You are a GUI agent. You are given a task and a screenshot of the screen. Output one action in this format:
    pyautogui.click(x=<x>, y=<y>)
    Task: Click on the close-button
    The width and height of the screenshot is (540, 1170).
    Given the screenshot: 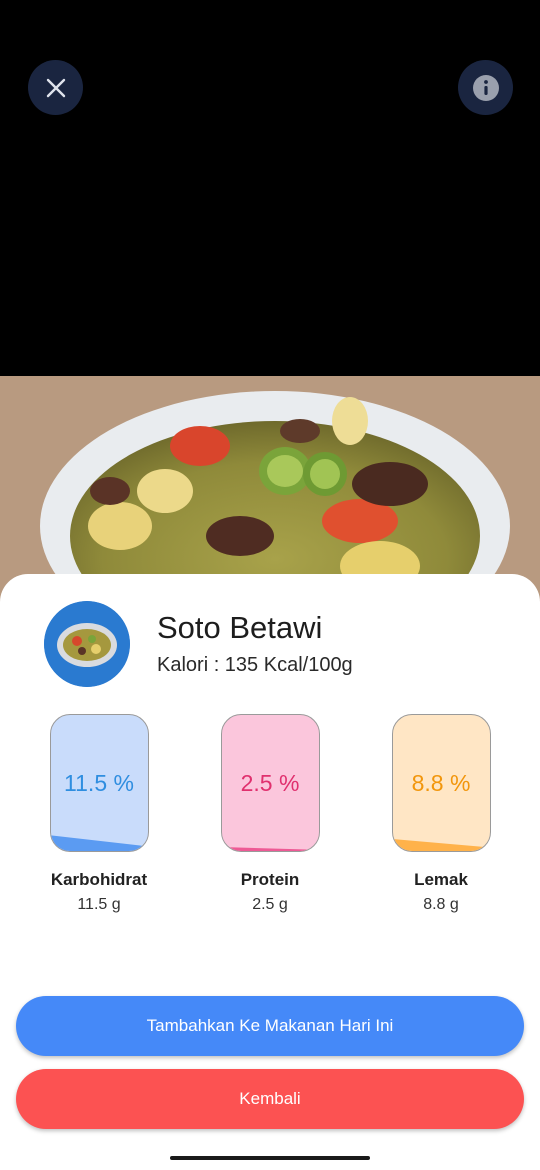 What is the action you would take?
    pyautogui.click(x=55, y=87)
    